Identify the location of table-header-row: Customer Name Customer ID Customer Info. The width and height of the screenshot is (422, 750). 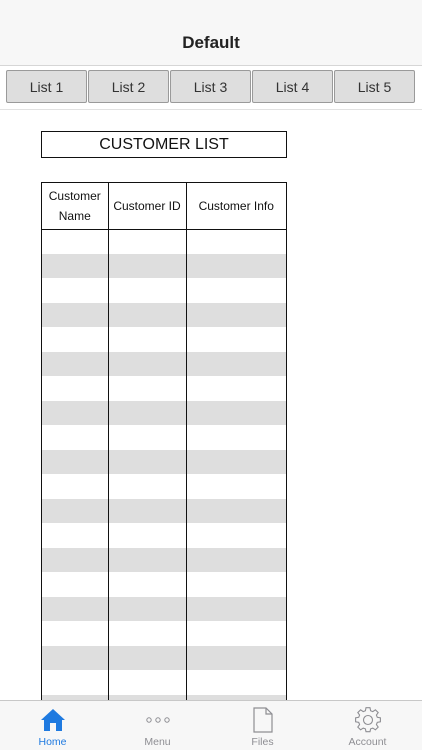
(164, 206).